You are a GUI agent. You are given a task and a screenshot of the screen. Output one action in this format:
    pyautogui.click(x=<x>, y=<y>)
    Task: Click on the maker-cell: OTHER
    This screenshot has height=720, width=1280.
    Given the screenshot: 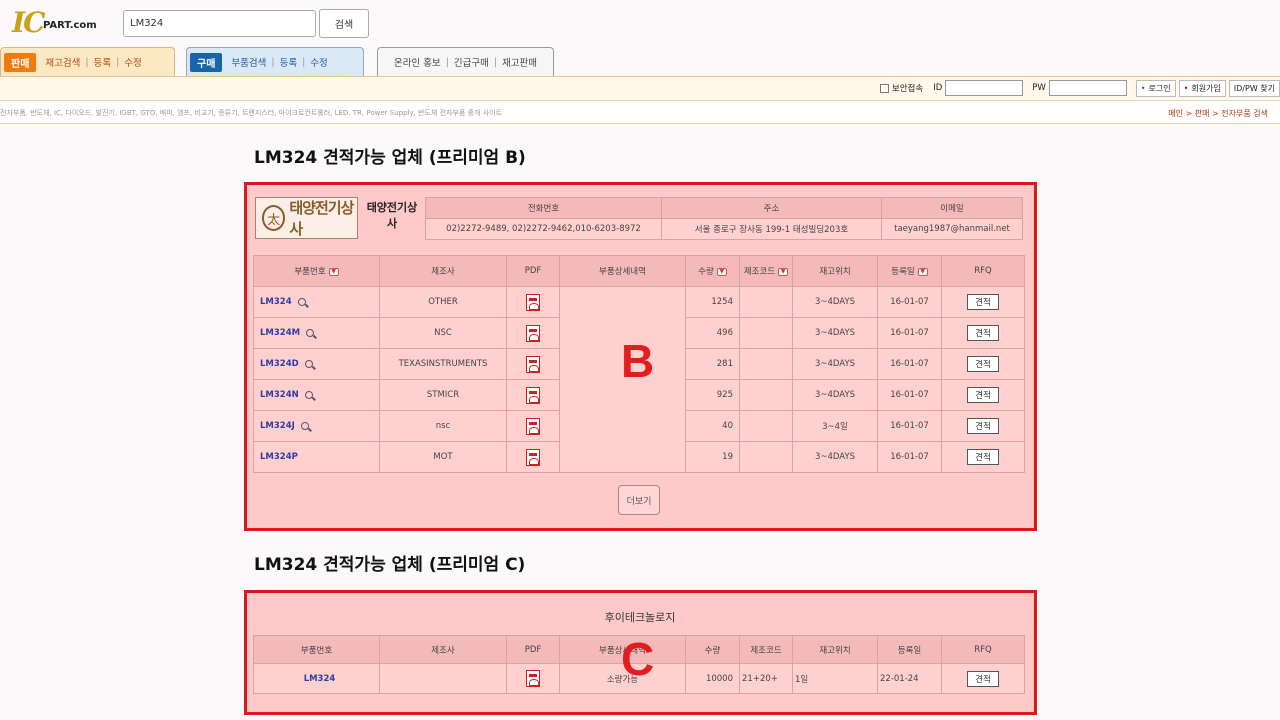 What is the action you would take?
    pyautogui.click(x=443, y=302)
    